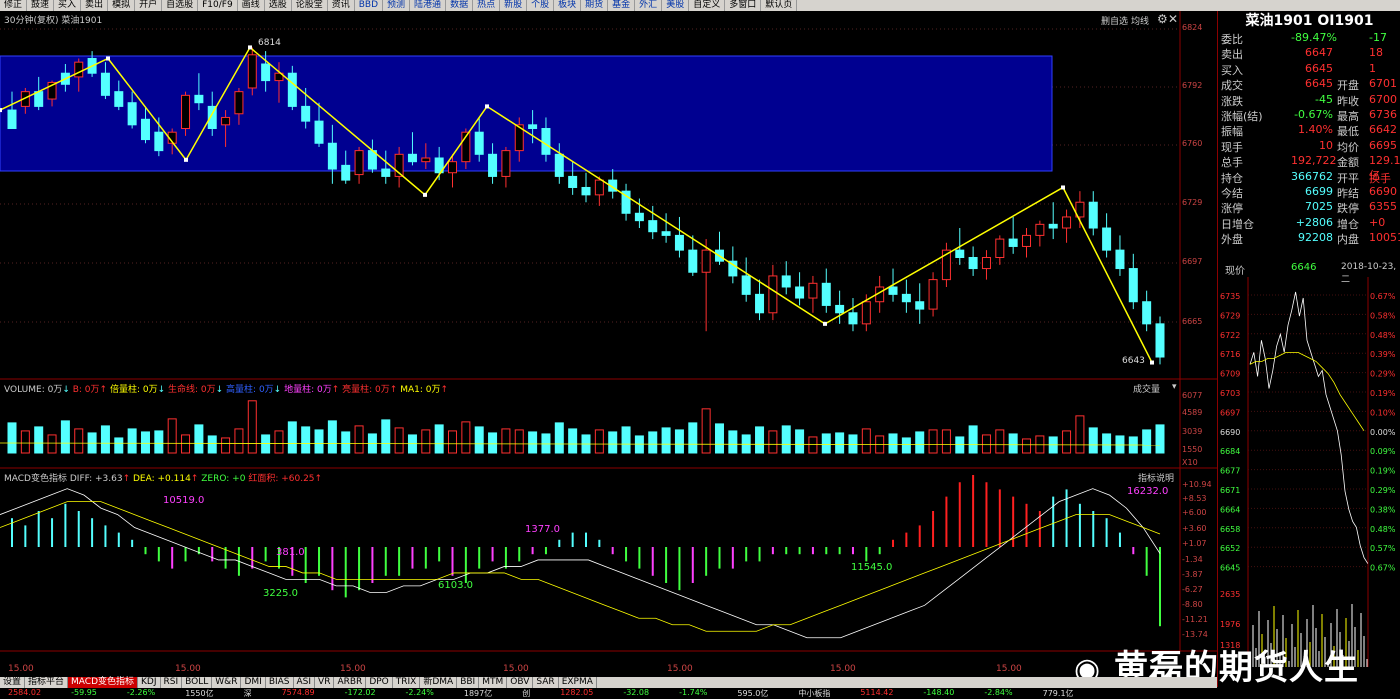 This screenshot has width=1400, height=699. Describe the element at coordinates (707, 5) in the screenshot. I see `toolbar-item: 自定义` at that location.